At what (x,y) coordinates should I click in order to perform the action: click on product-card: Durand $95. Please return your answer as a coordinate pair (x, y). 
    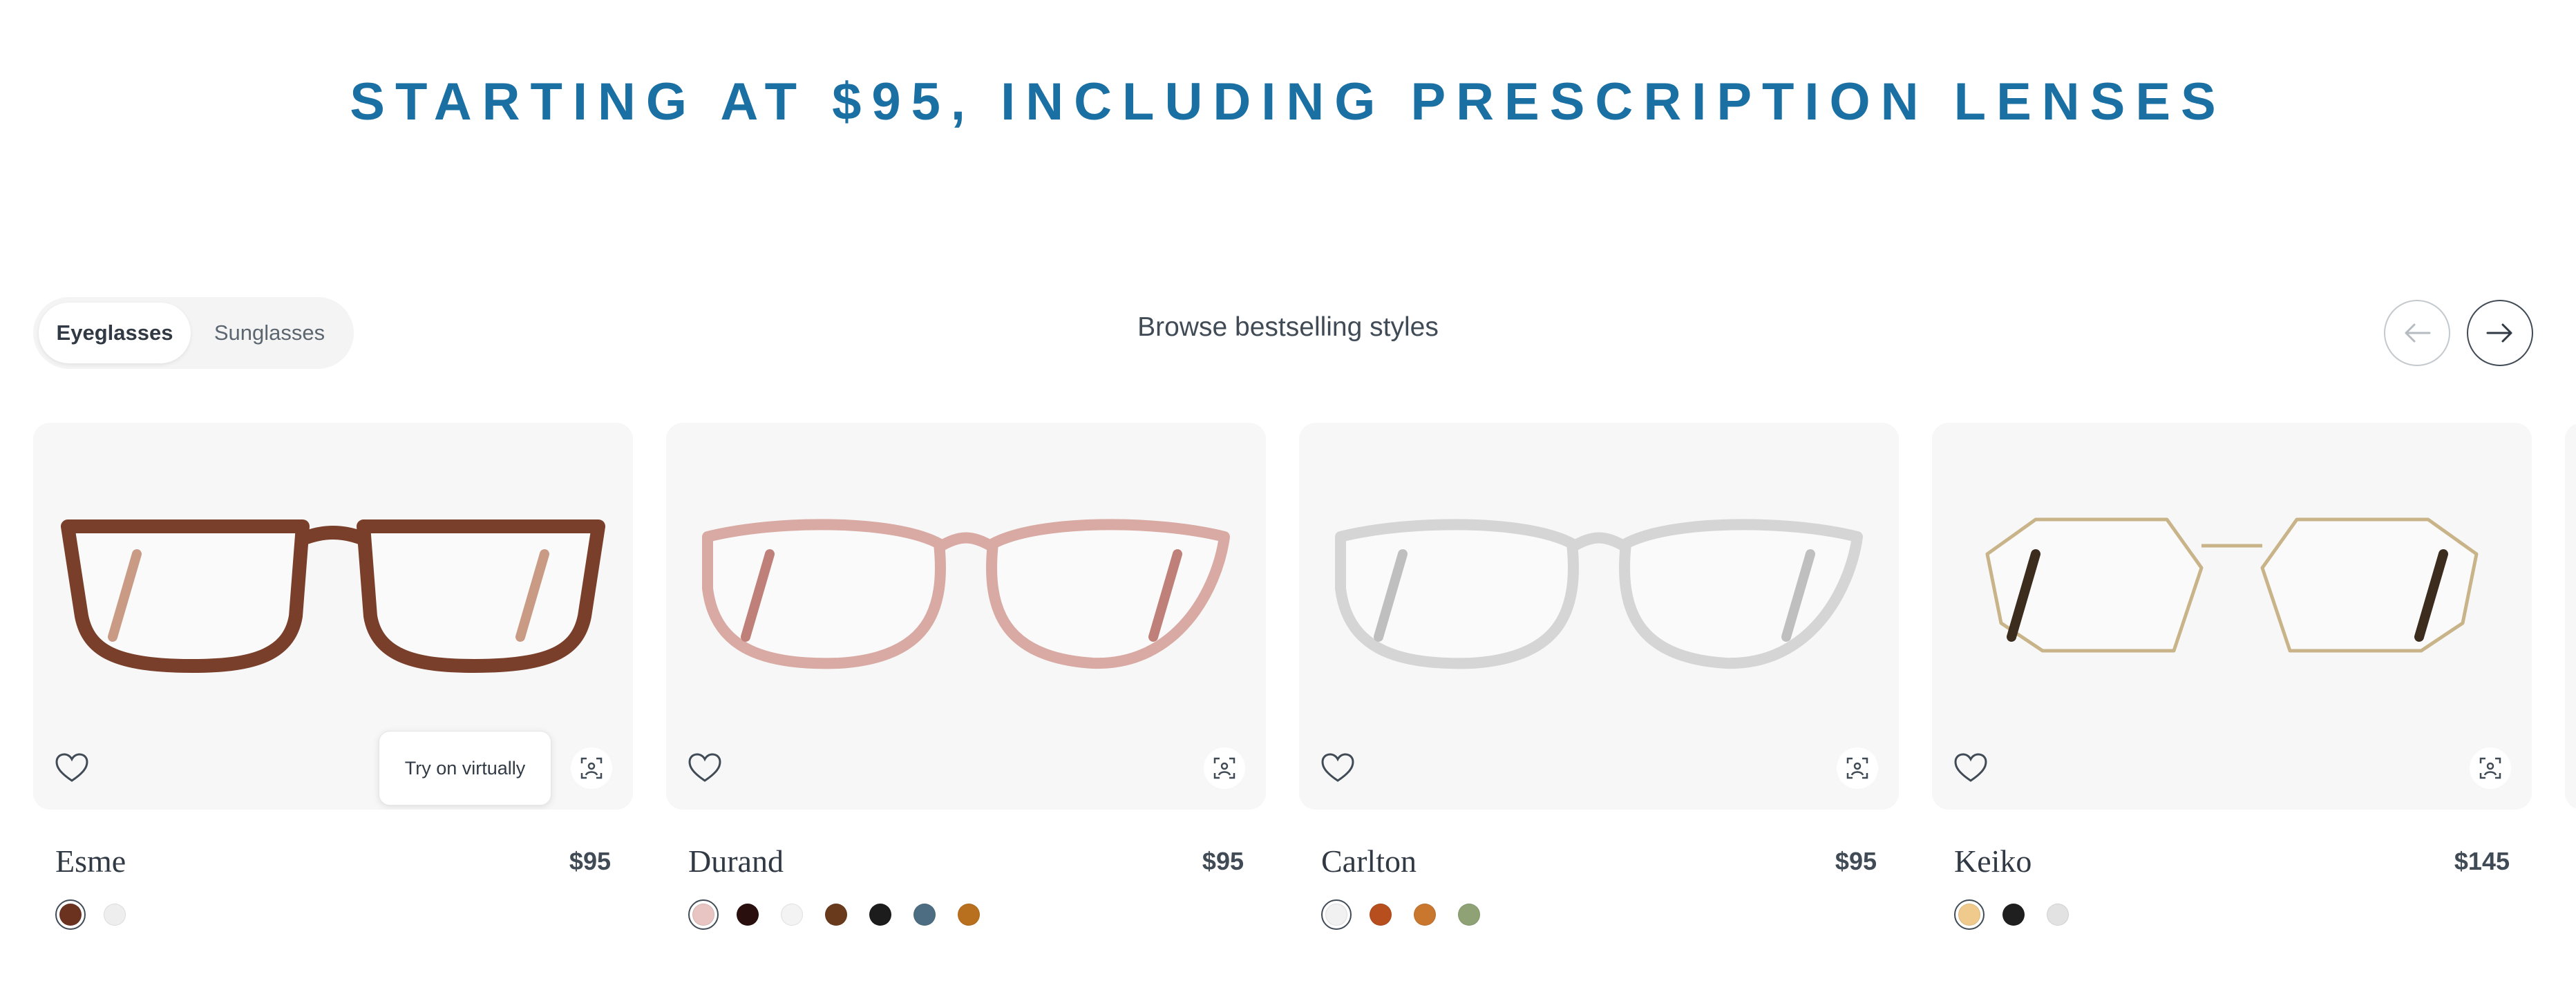
    Looking at the image, I should click on (966, 676).